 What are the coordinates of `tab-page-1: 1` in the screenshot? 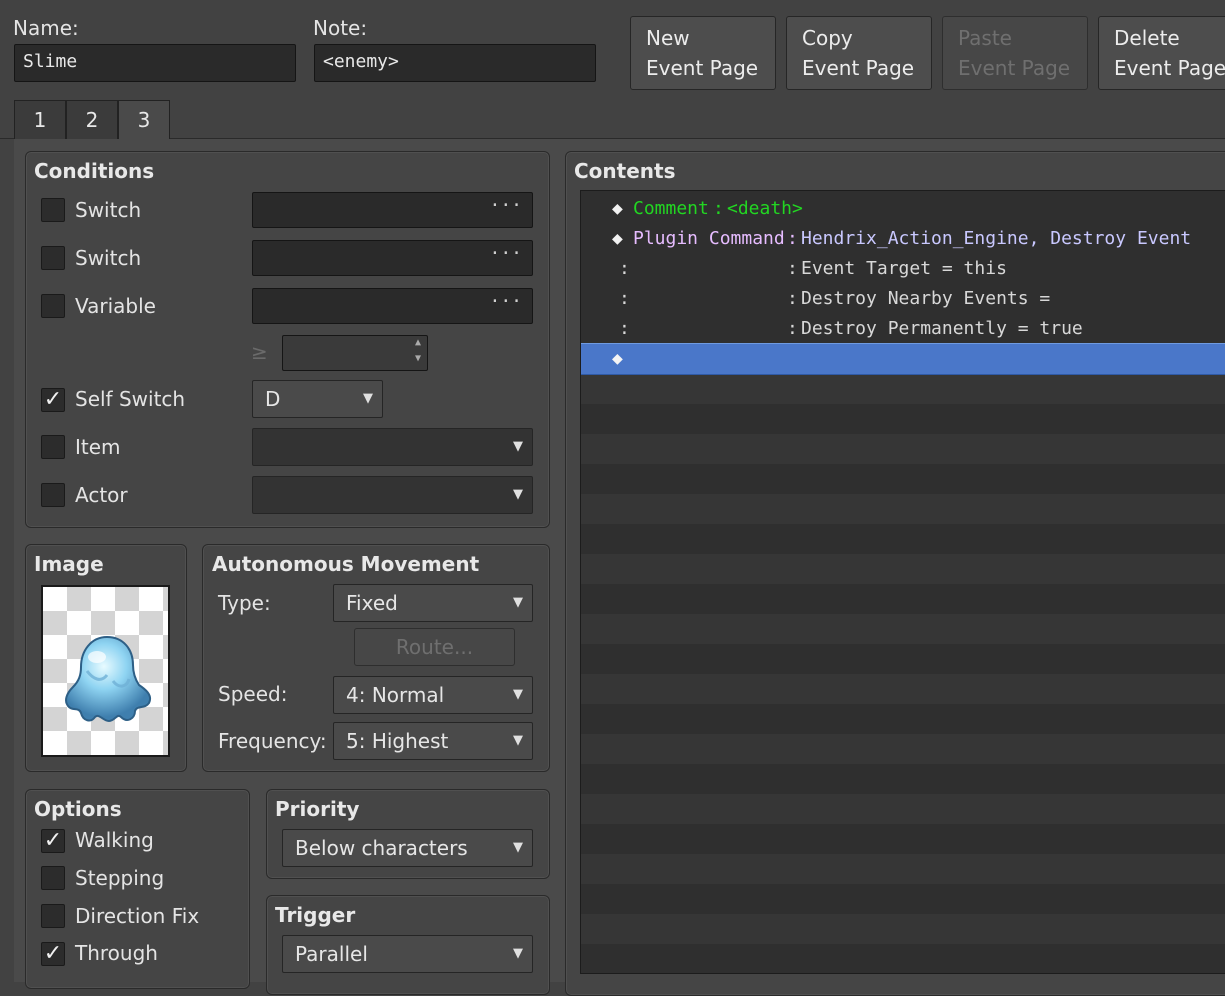 It's located at (40, 119).